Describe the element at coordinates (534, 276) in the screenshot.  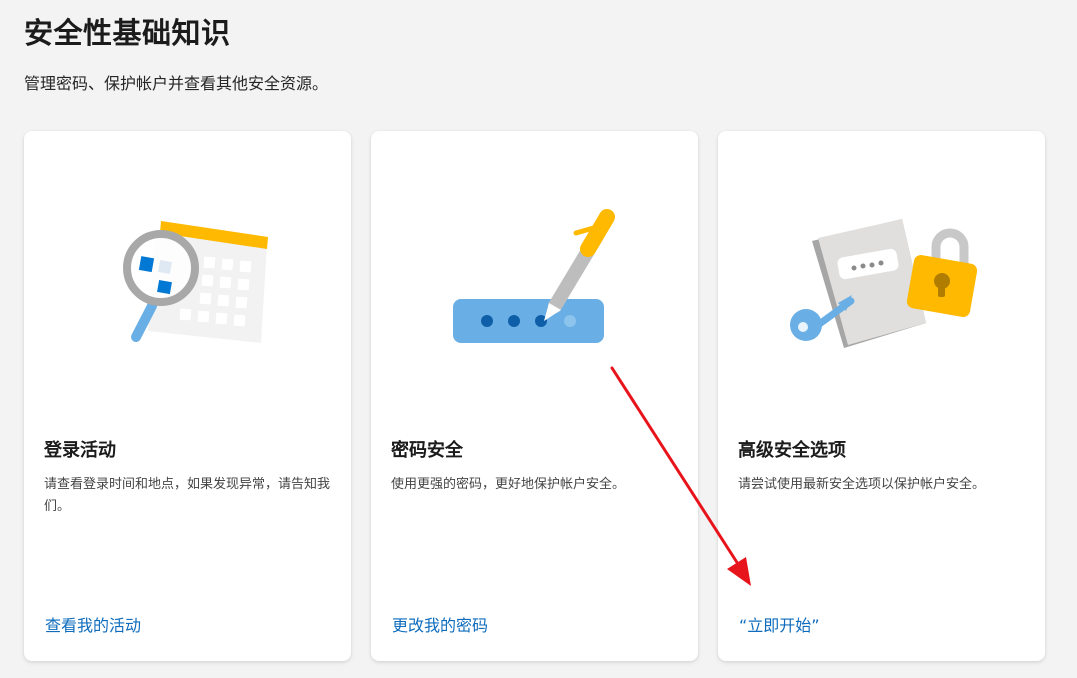
I see `password-field-pen-illustration` at that location.